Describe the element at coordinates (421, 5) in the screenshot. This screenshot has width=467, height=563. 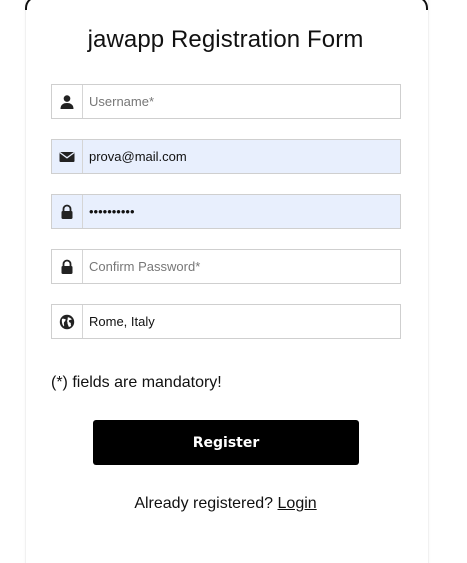
I see `card-corner-right` at that location.